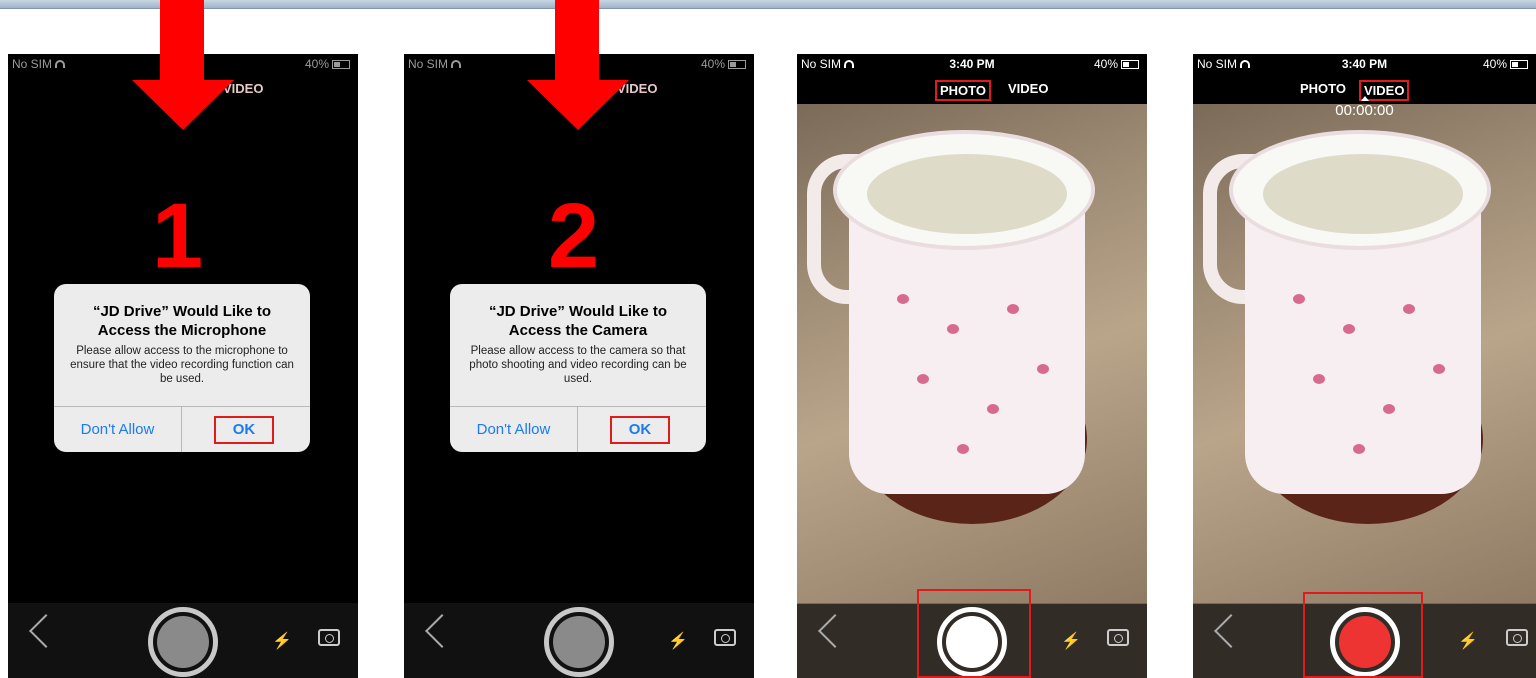 The width and height of the screenshot is (1536, 678). I want to click on mode-video: VIDEO, so click(1028, 88).